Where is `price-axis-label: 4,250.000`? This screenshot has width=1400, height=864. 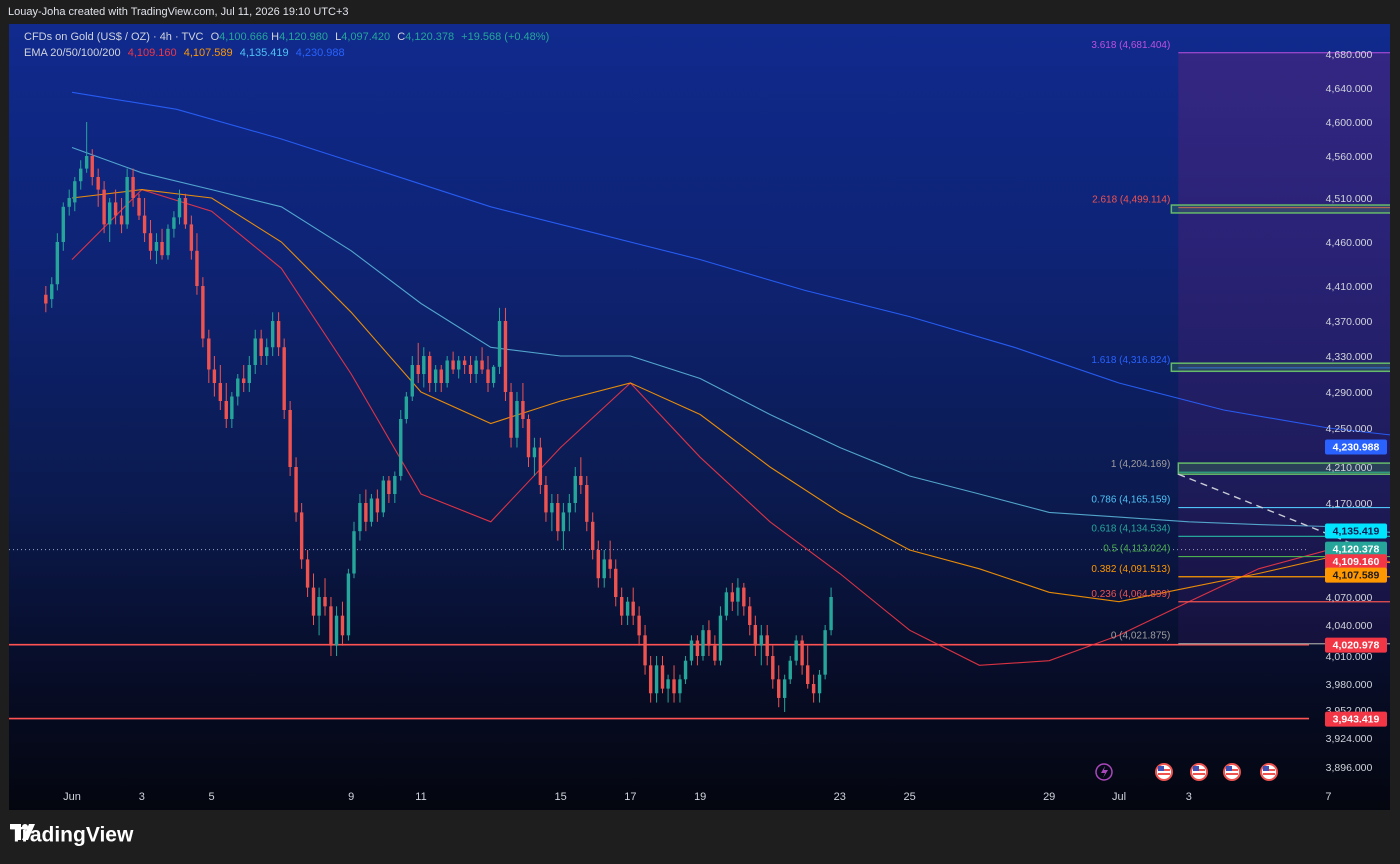
price-axis-label: 4,250.000 is located at coordinates (1349, 429).